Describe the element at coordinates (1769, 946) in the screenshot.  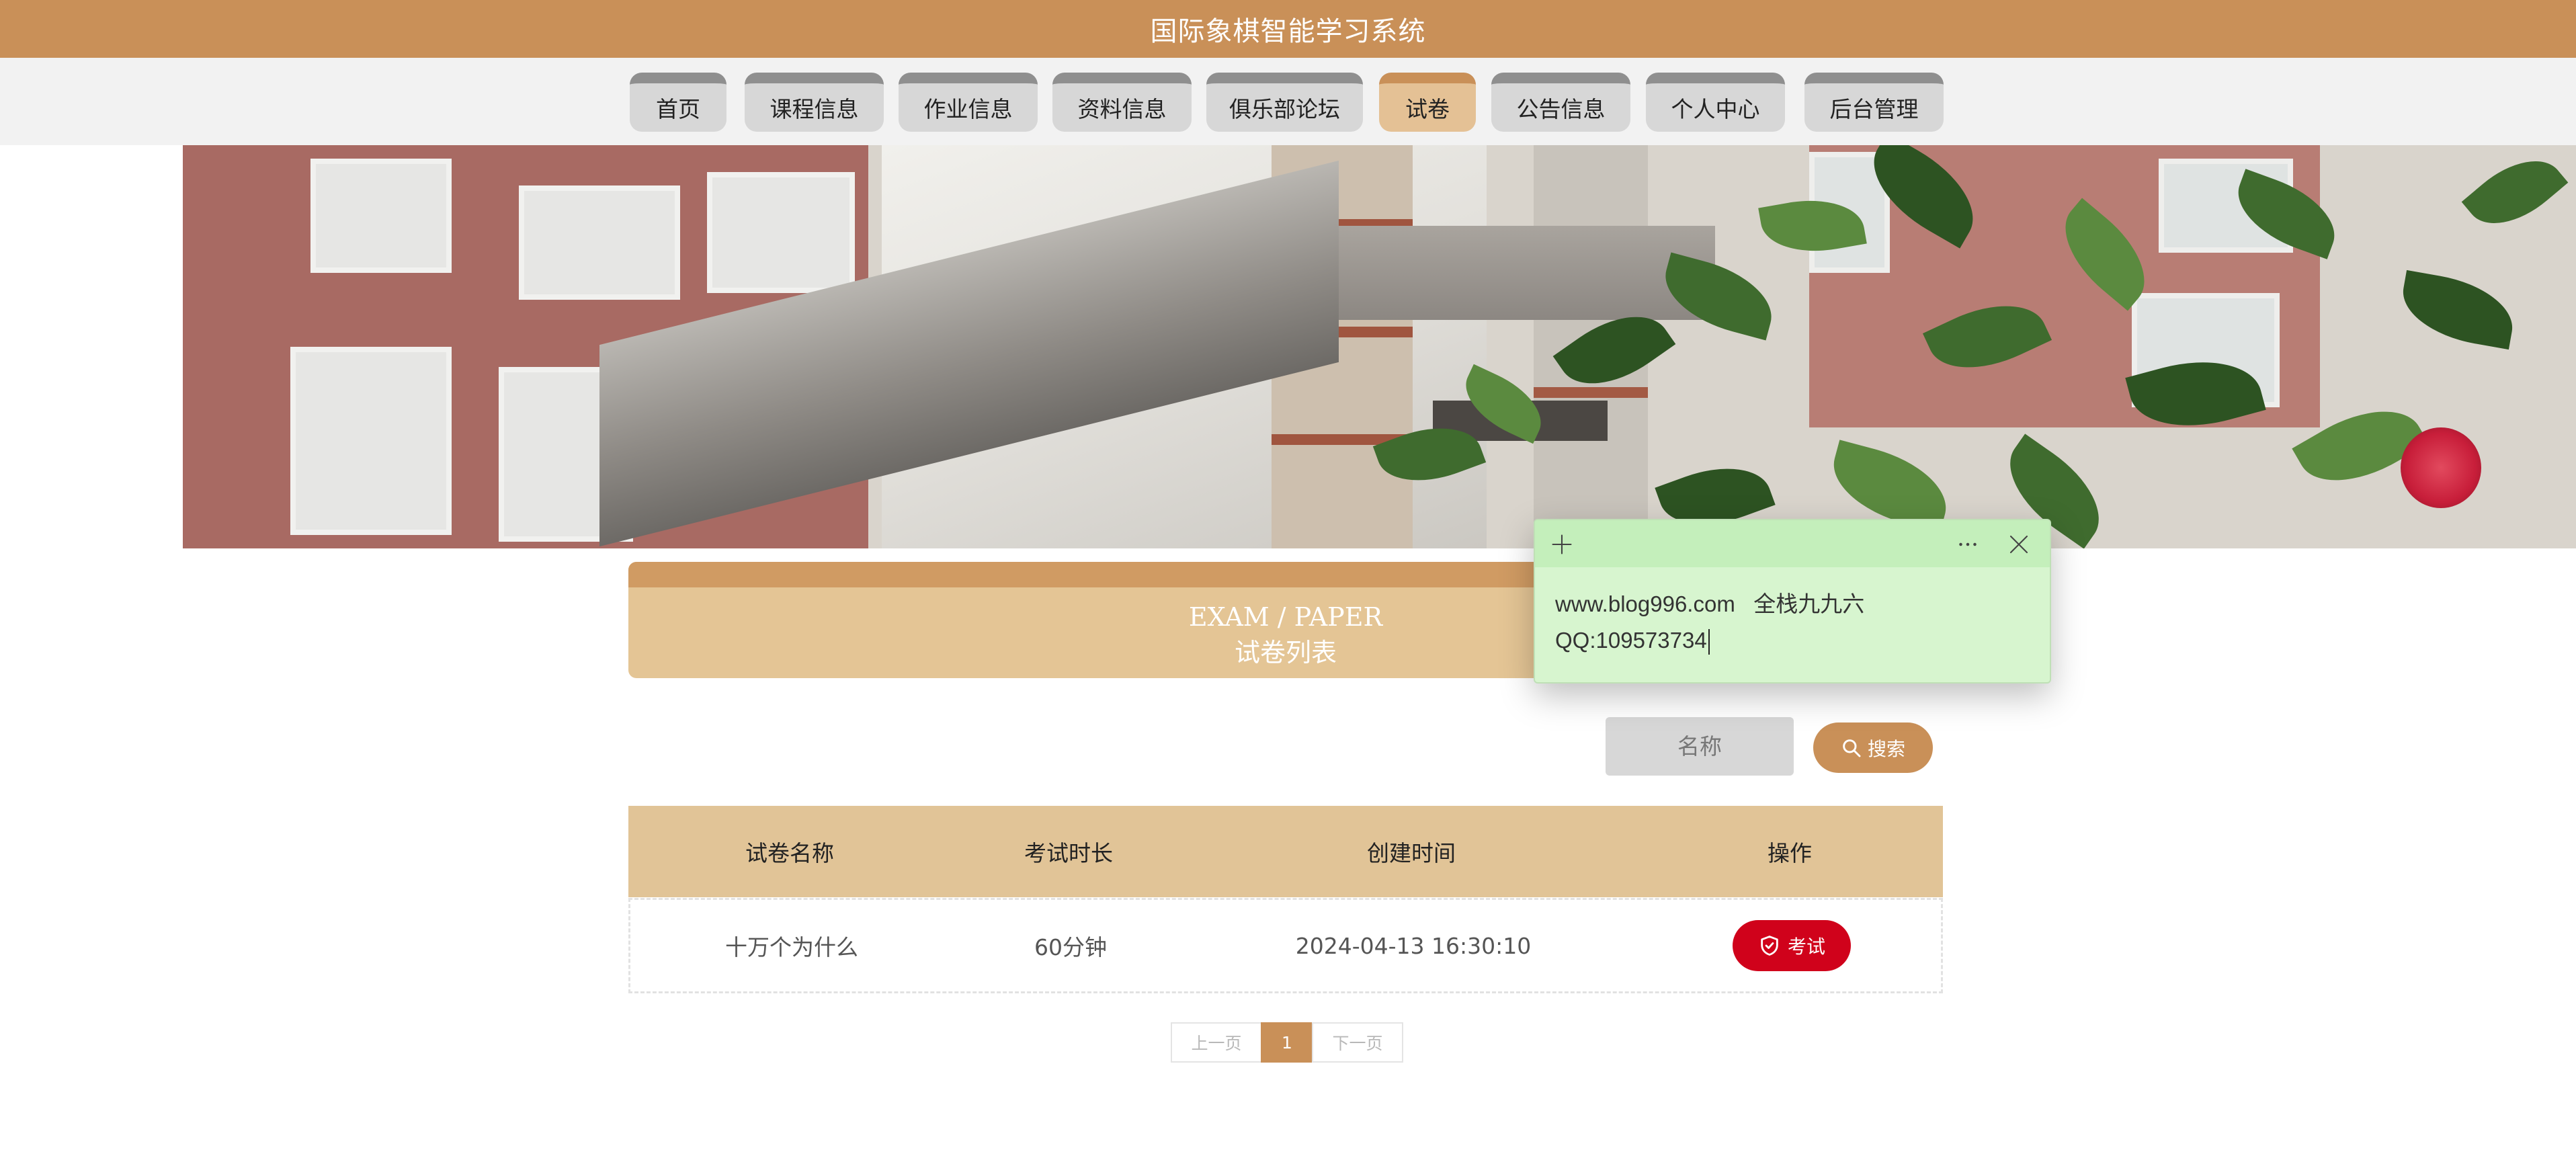
I see `shield-check-icon` at that location.